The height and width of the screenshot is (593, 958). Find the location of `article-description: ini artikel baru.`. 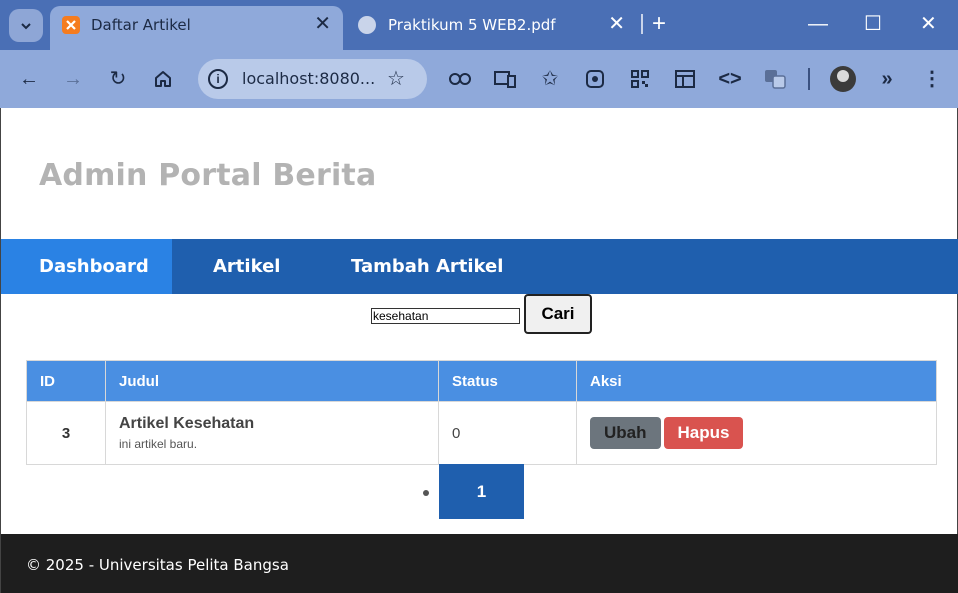

article-description: ini artikel baru. is located at coordinates (158, 444).